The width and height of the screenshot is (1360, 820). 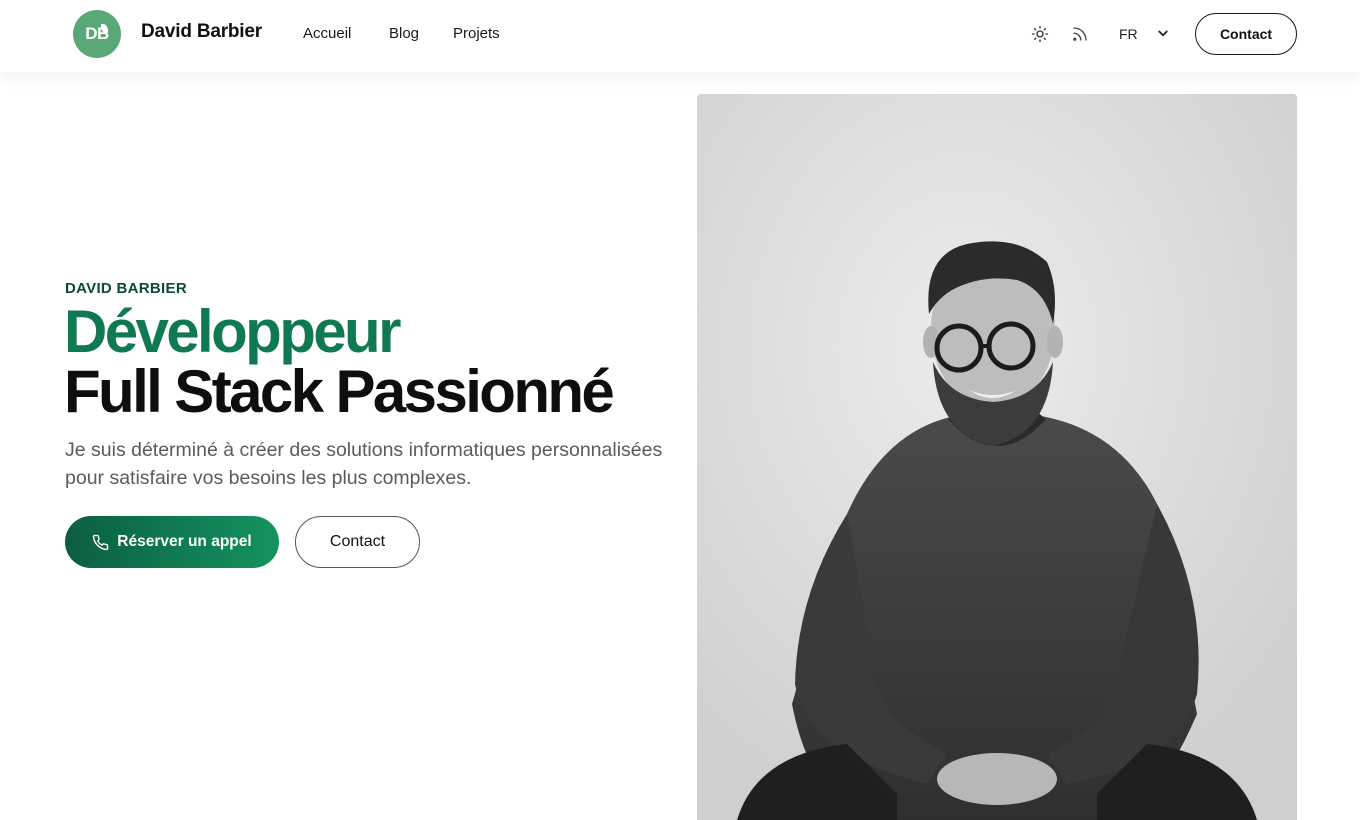 I want to click on hero-contact-button: Contact, so click(x=357, y=542).